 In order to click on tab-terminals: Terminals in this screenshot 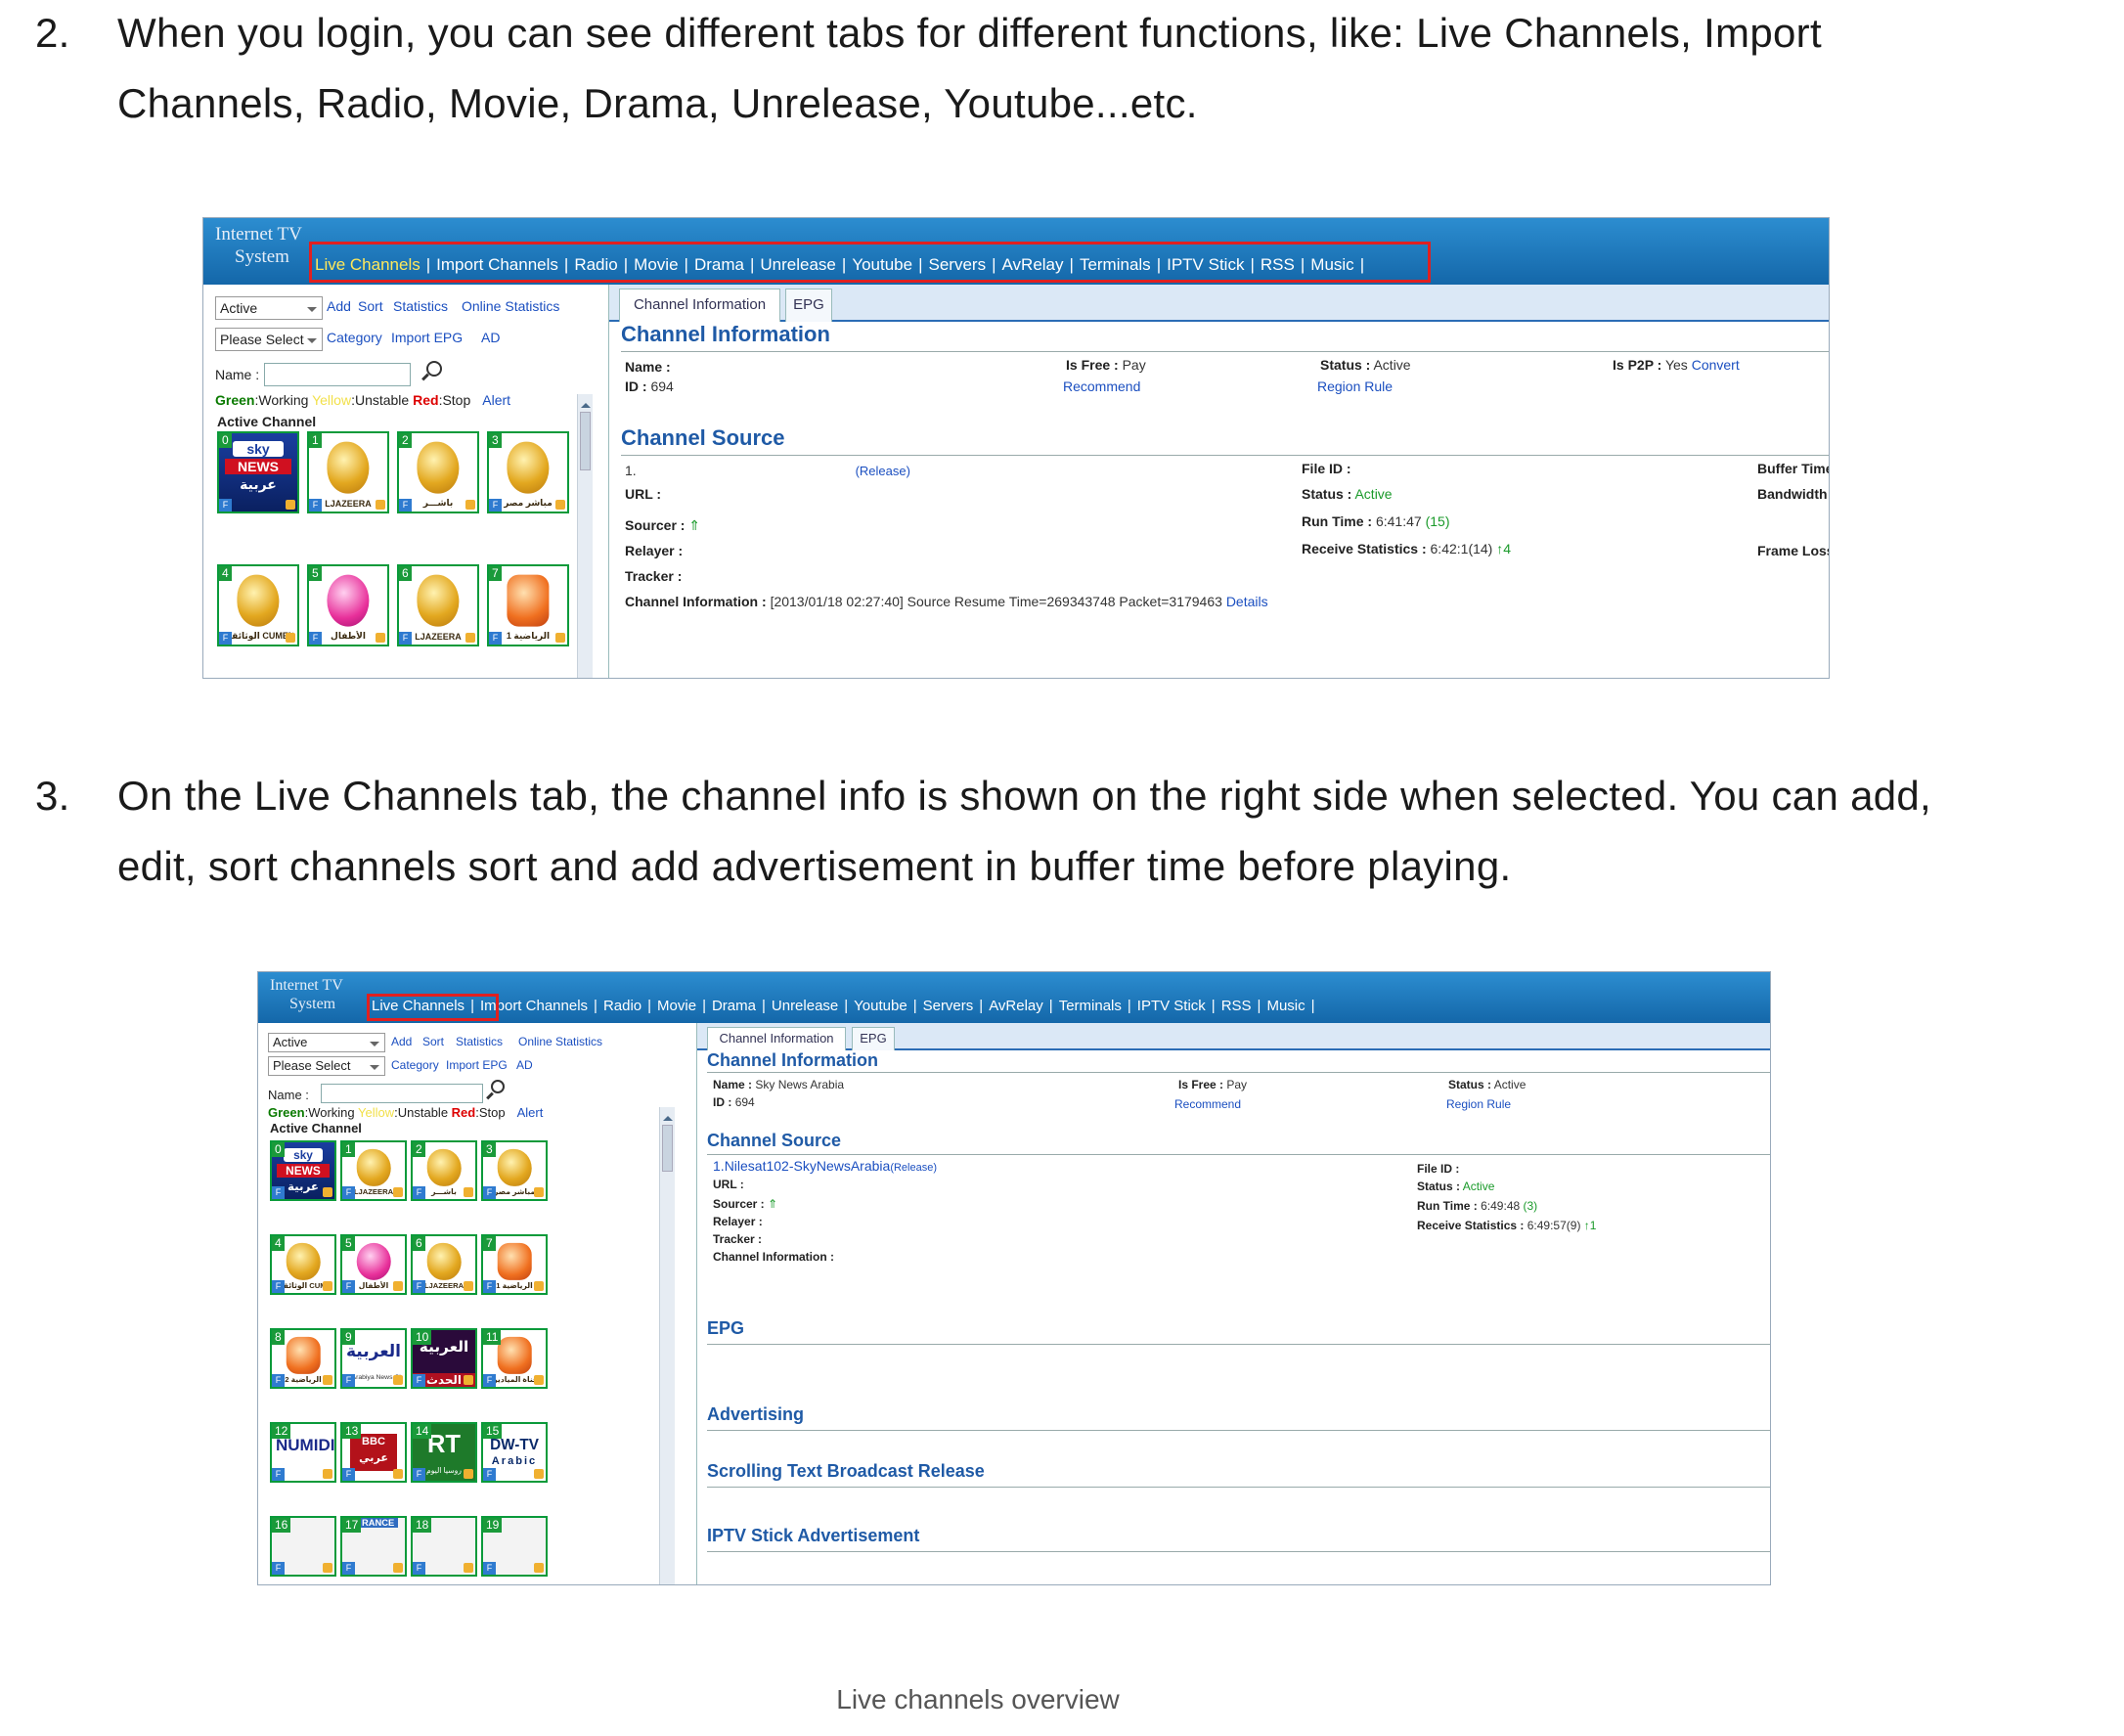, I will do `click(1090, 1006)`.